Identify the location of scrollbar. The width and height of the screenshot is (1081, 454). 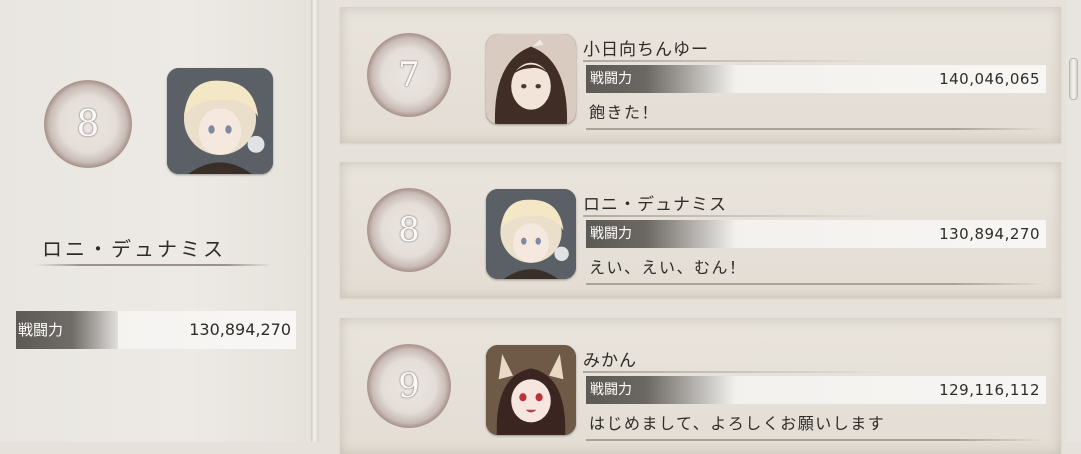
(1073, 221).